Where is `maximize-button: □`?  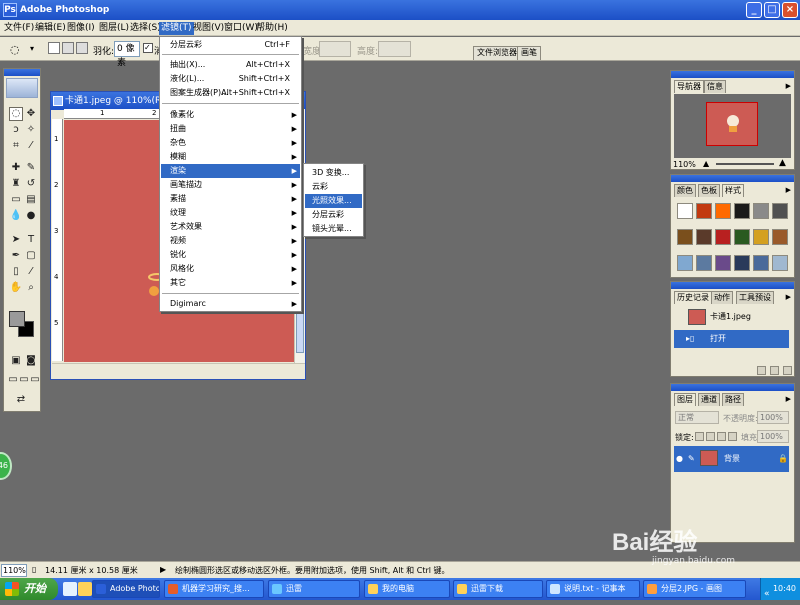
maximize-button: □ is located at coordinates (772, 10).